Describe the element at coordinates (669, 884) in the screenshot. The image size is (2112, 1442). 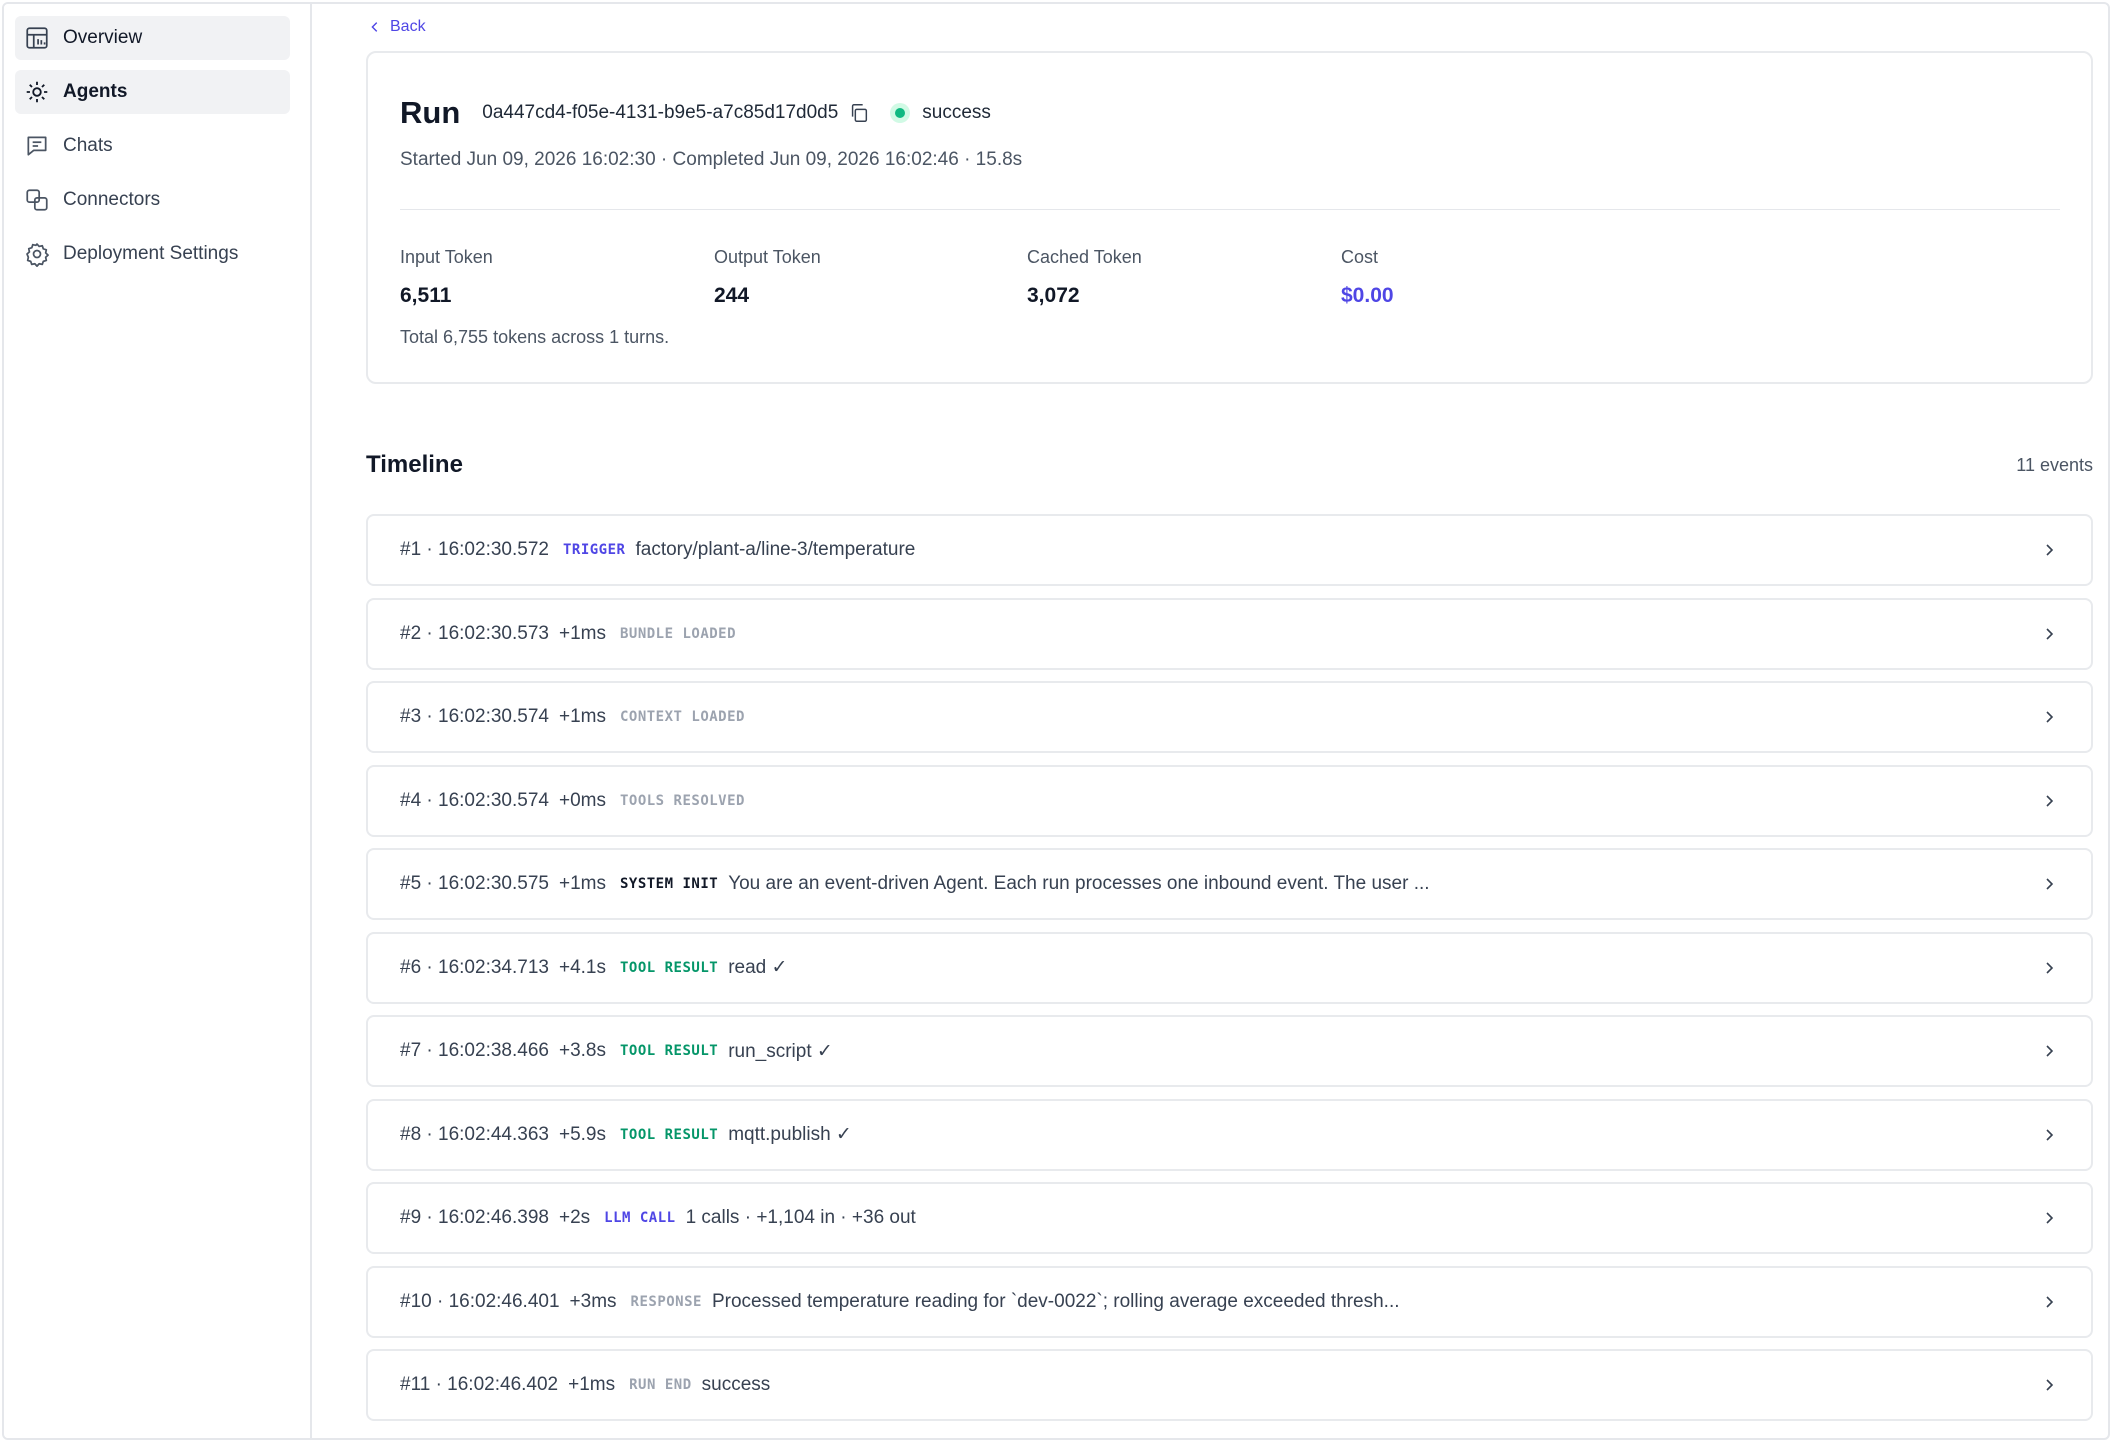
I see `event-kind-badge: SYSTEM INIT` at that location.